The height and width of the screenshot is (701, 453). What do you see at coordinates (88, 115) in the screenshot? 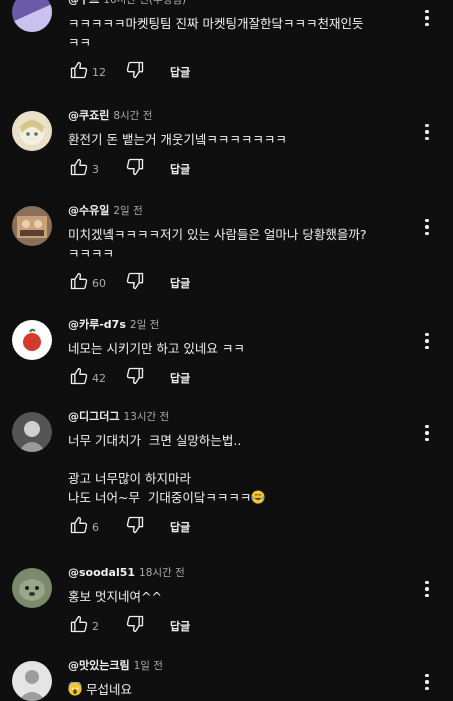
I see `comment-author: @쿠죠린` at bounding box center [88, 115].